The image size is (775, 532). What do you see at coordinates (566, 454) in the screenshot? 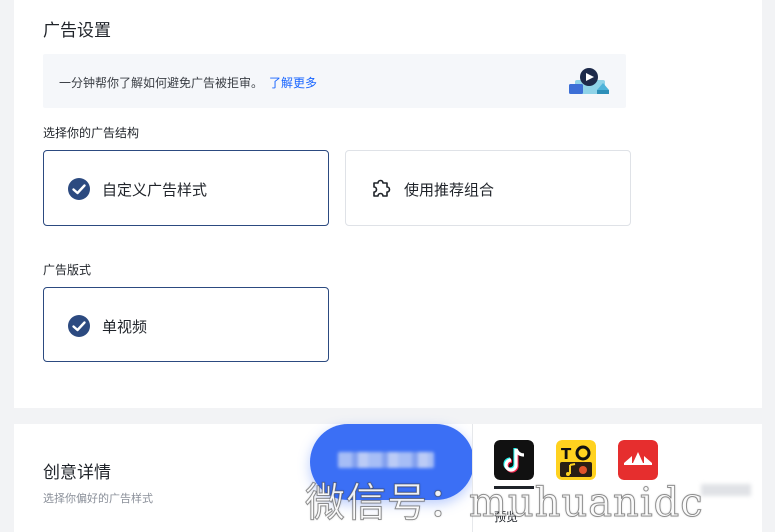
I see `svg-text: T` at bounding box center [566, 454].